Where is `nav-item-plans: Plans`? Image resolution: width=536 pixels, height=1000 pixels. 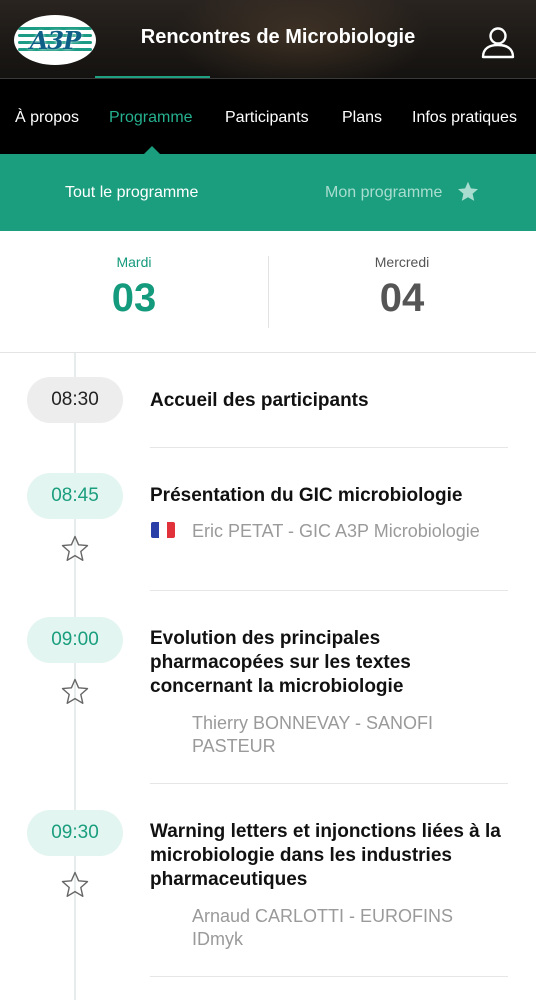 nav-item-plans: Plans is located at coordinates (362, 118).